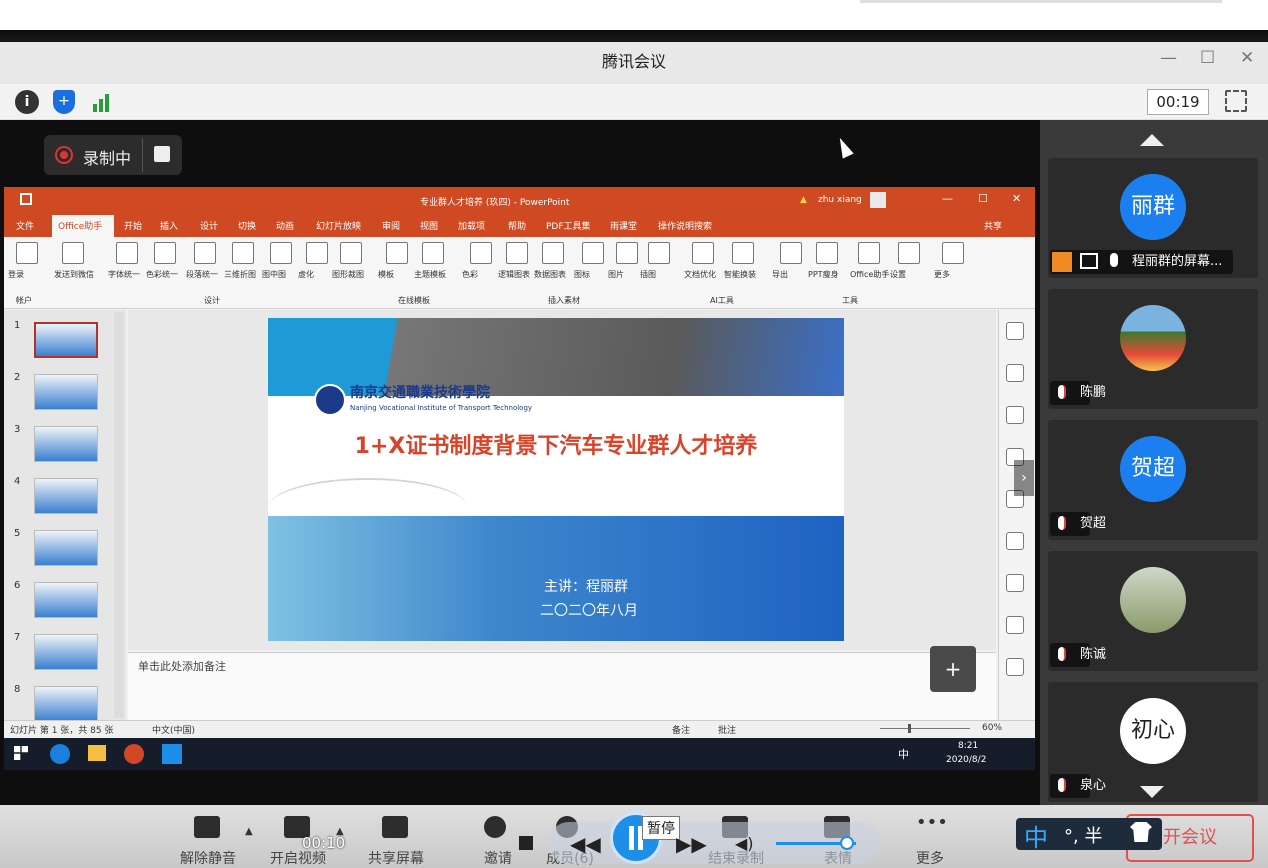 Image resolution: width=1268 pixels, height=868 pixels. Describe the element at coordinates (847, 843) in the screenshot. I see `volume-handle` at that location.